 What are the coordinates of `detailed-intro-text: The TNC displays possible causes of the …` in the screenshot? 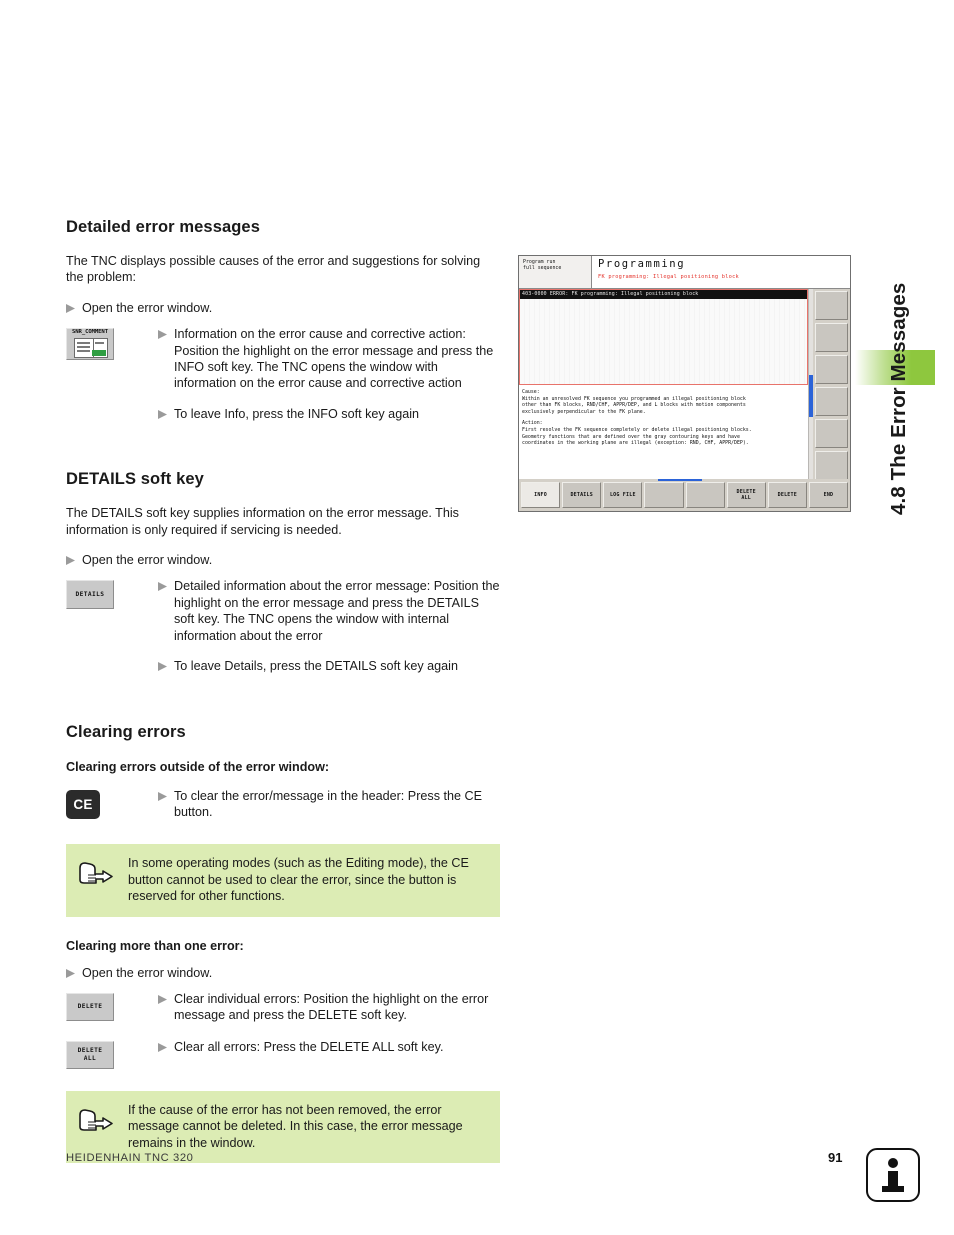 It's located at (273, 269).